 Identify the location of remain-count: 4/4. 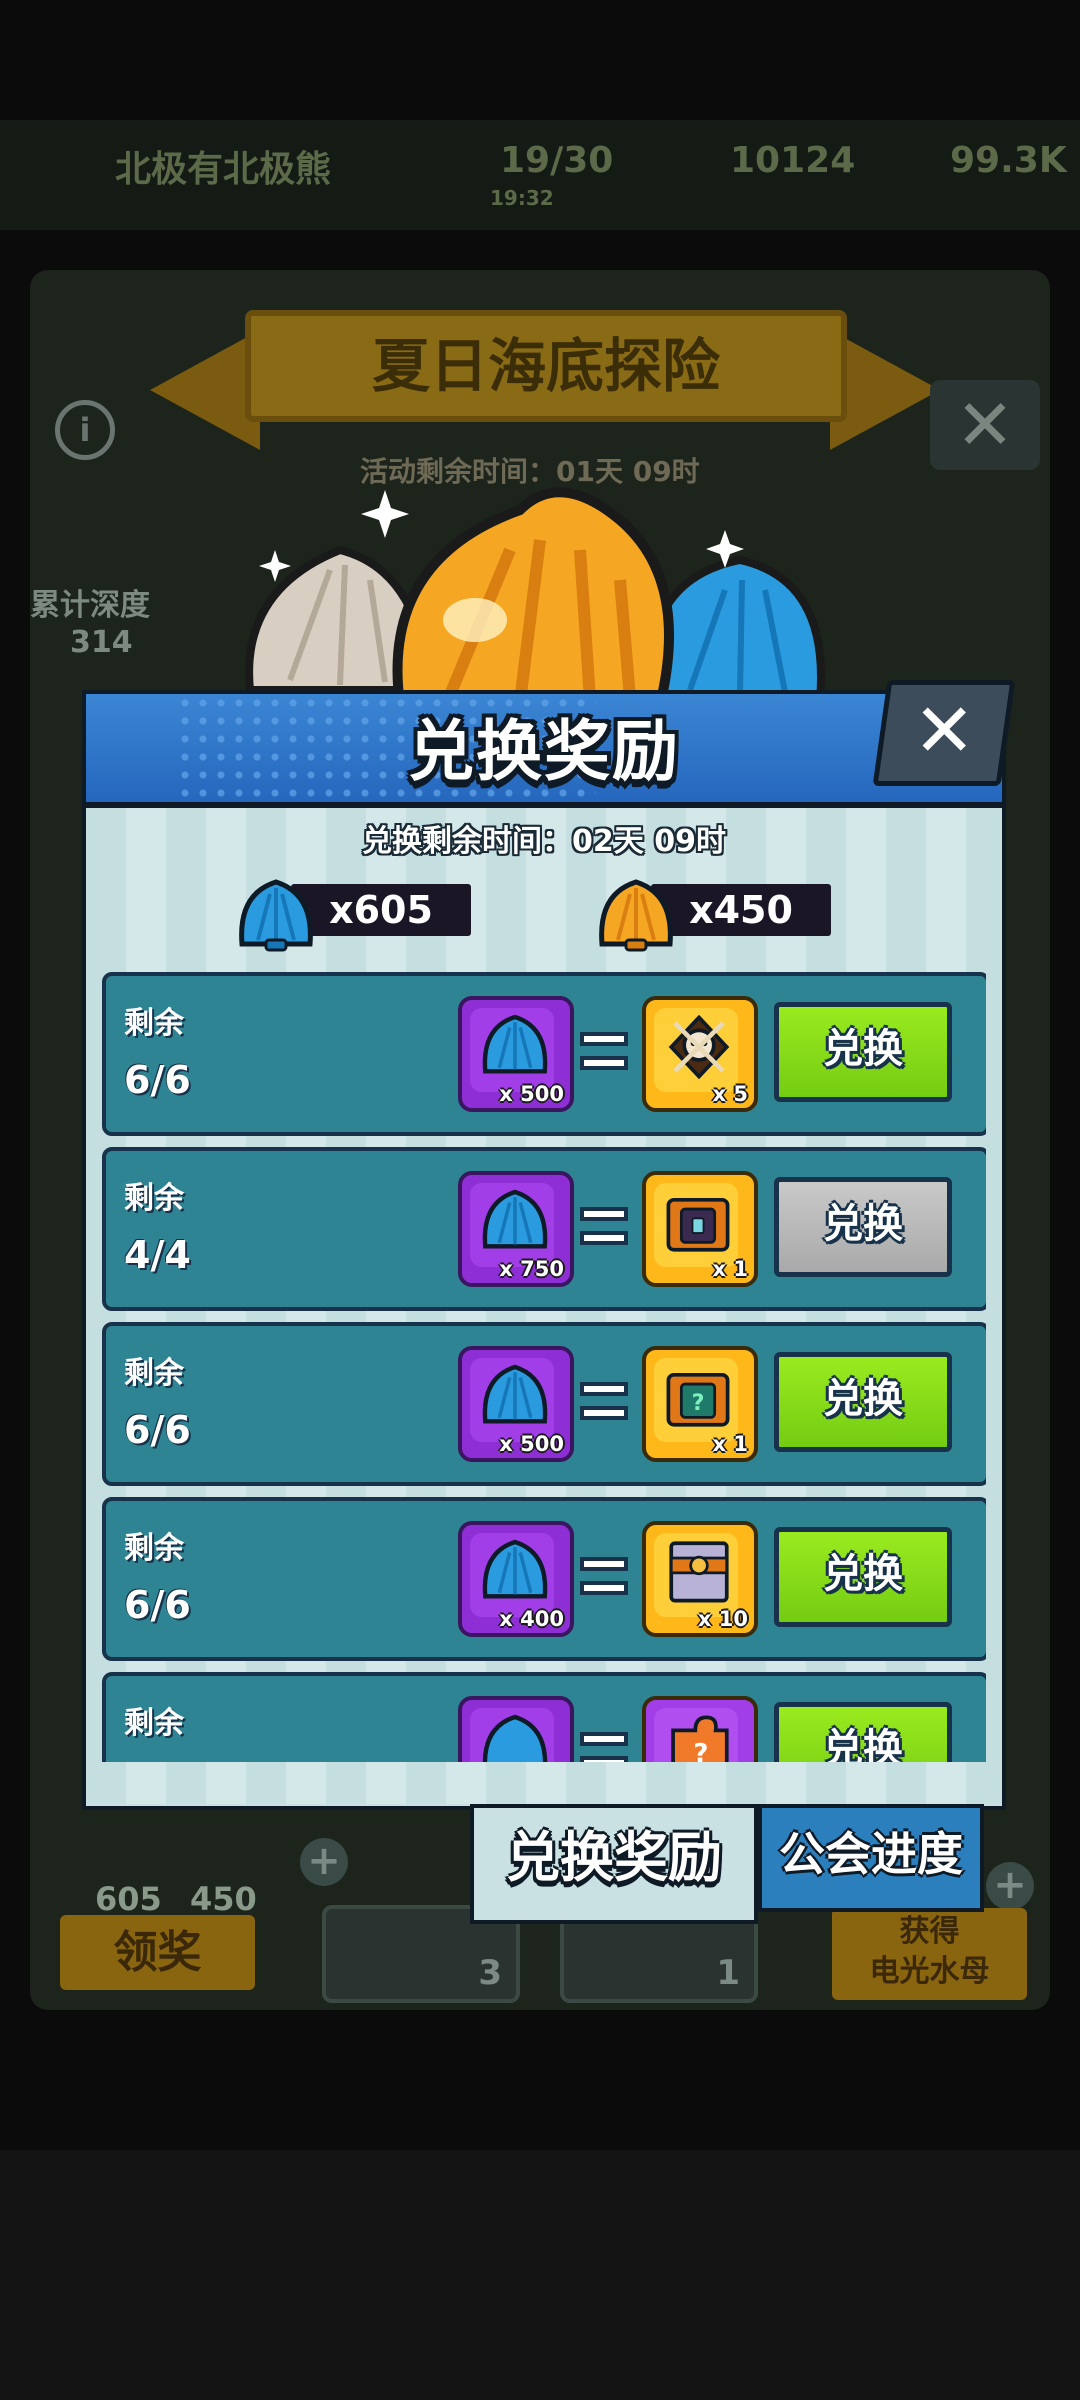
(157, 1255).